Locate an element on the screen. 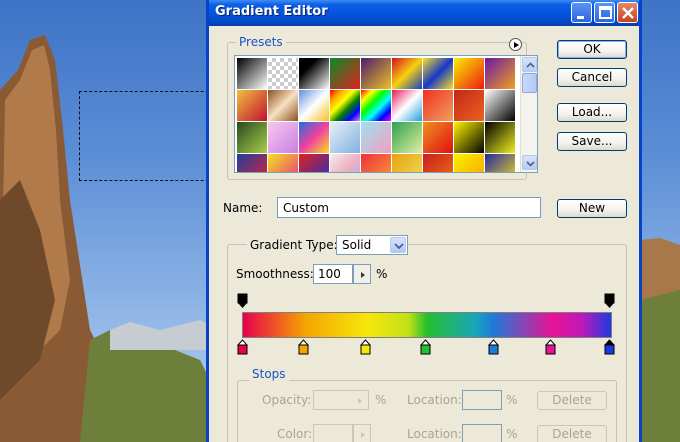  close-button is located at coordinates (627, 12).